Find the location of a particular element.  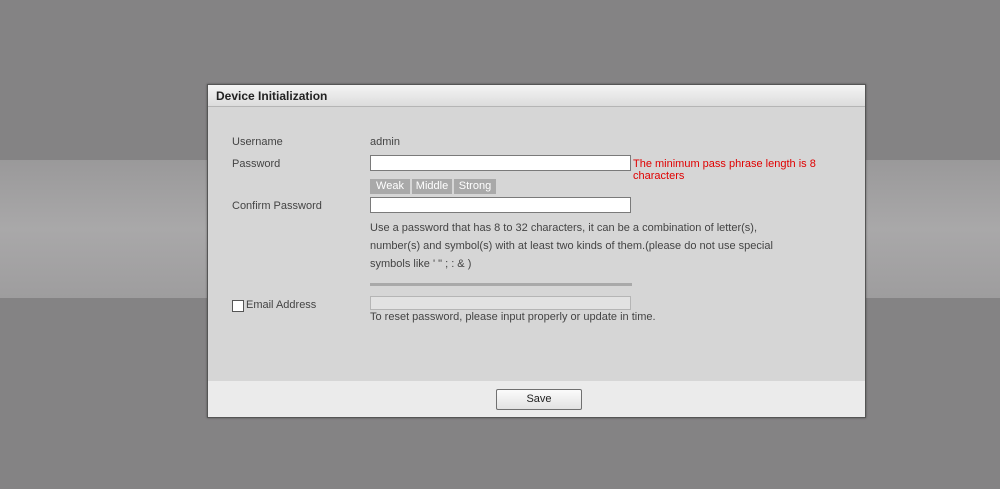

dialog-footer: Save is located at coordinates (536, 399).